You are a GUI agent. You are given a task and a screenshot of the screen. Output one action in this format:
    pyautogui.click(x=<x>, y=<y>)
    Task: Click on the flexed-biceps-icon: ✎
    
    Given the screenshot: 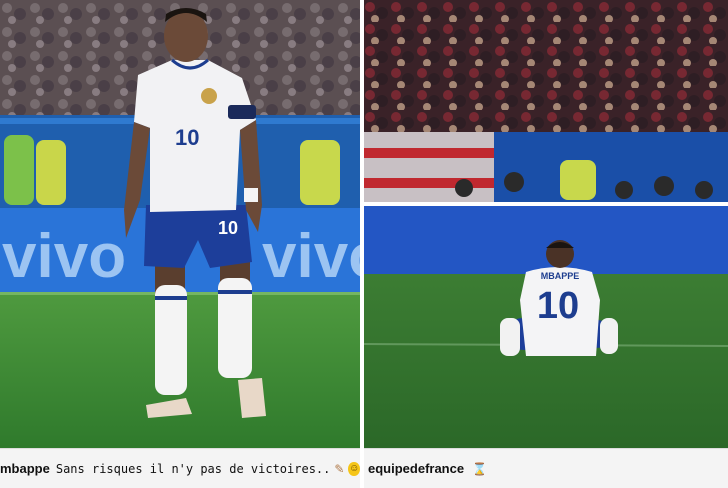 What is the action you would take?
    pyautogui.click(x=339, y=468)
    